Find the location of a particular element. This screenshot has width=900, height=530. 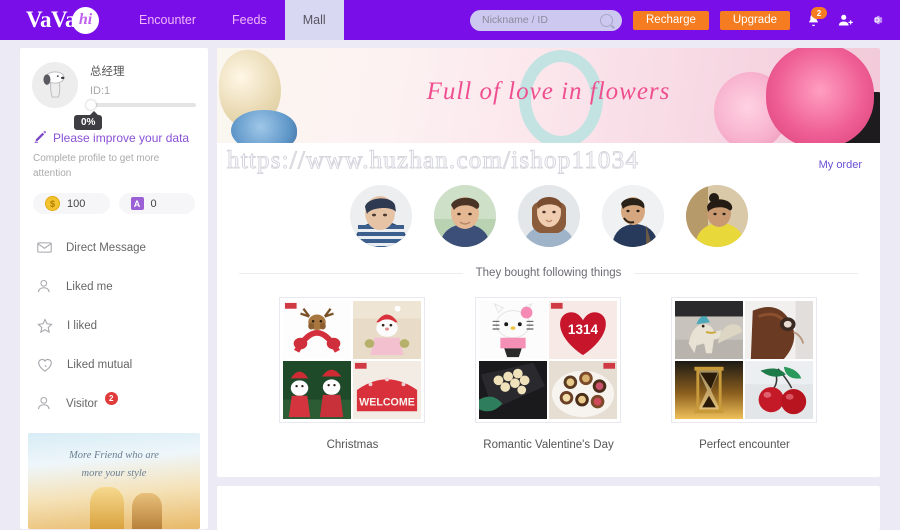

coin-balance: $ 100 is located at coordinates (71, 203).